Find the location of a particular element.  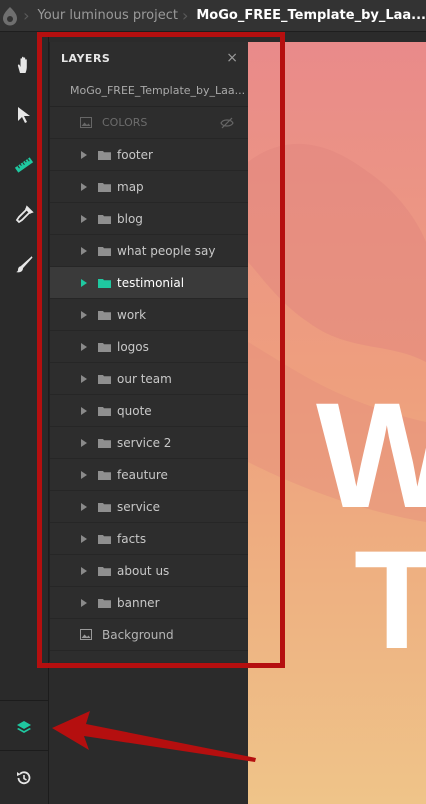

layer-name: blog is located at coordinates (130, 218).